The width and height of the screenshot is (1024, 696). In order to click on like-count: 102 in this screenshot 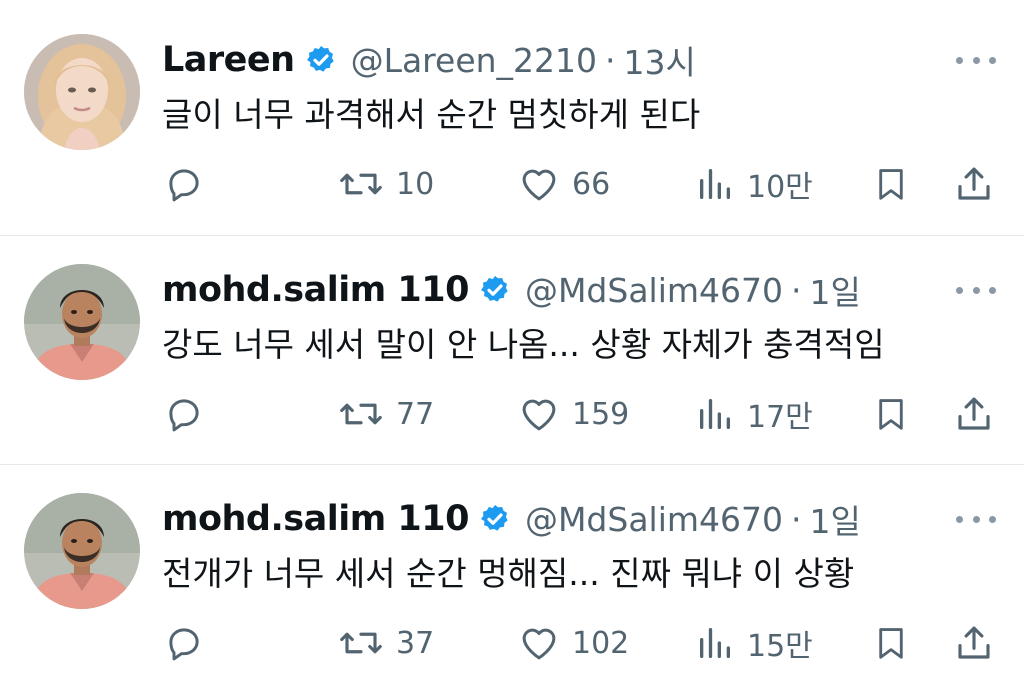, I will do `click(601, 643)`.